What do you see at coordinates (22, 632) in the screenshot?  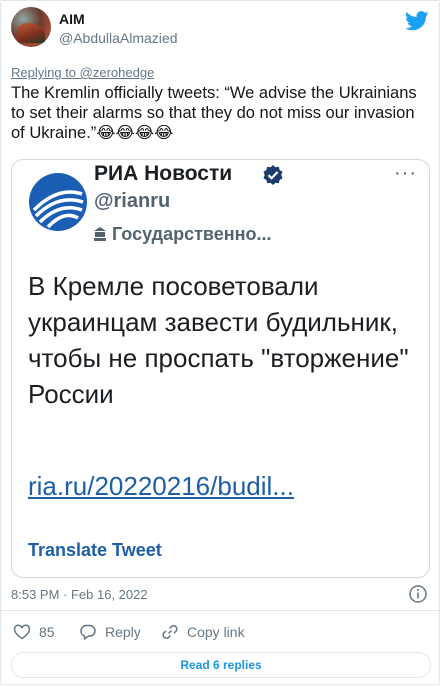 I see `heart-icon` at bounding box center [22, 632].